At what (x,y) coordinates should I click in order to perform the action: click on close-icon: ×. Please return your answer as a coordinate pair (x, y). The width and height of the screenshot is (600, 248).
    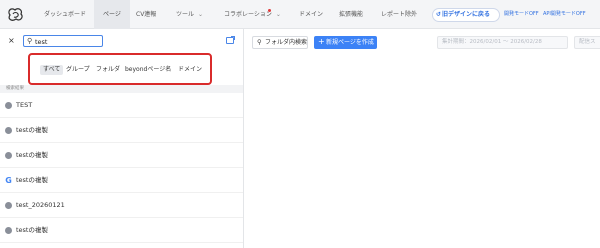
    Looking at the image, I should click on (12, 41).